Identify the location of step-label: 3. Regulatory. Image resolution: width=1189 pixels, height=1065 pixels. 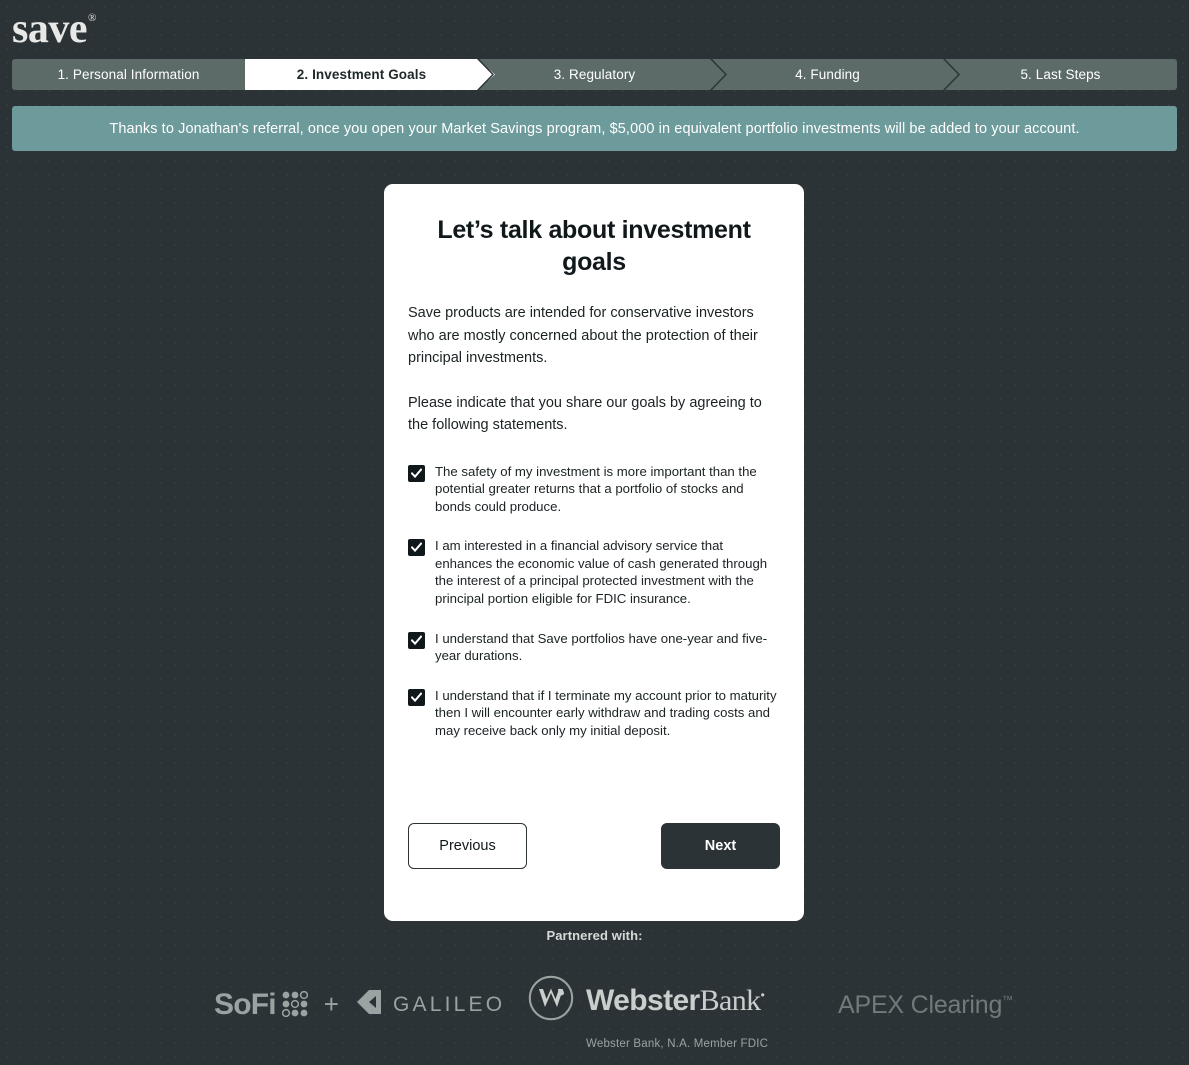
(594, 74).